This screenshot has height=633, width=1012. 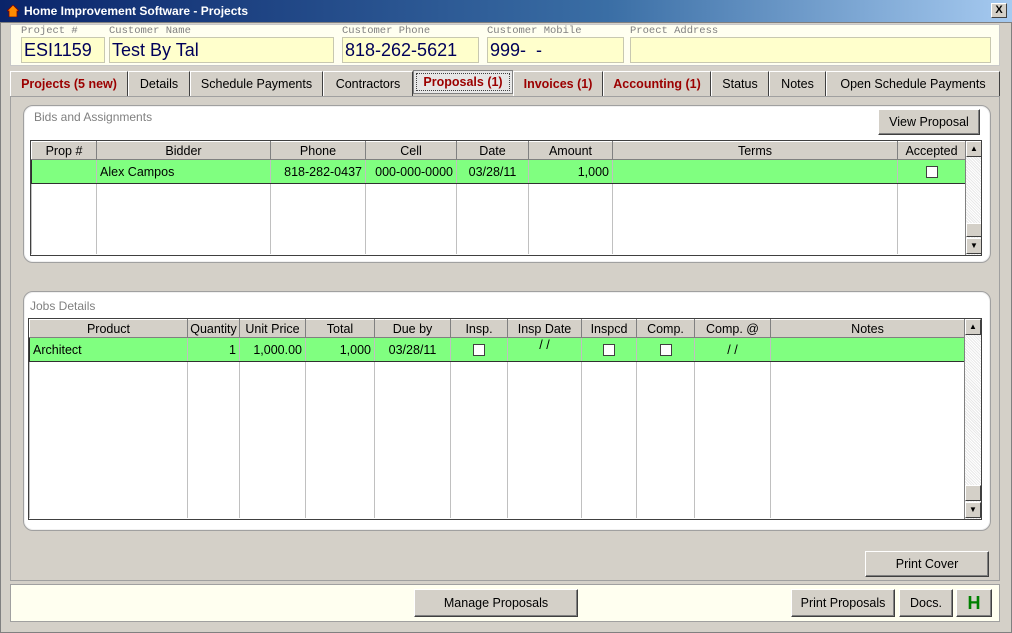 I want to click on cell-phone: 818-282-0437, so click(x=318, y=171).